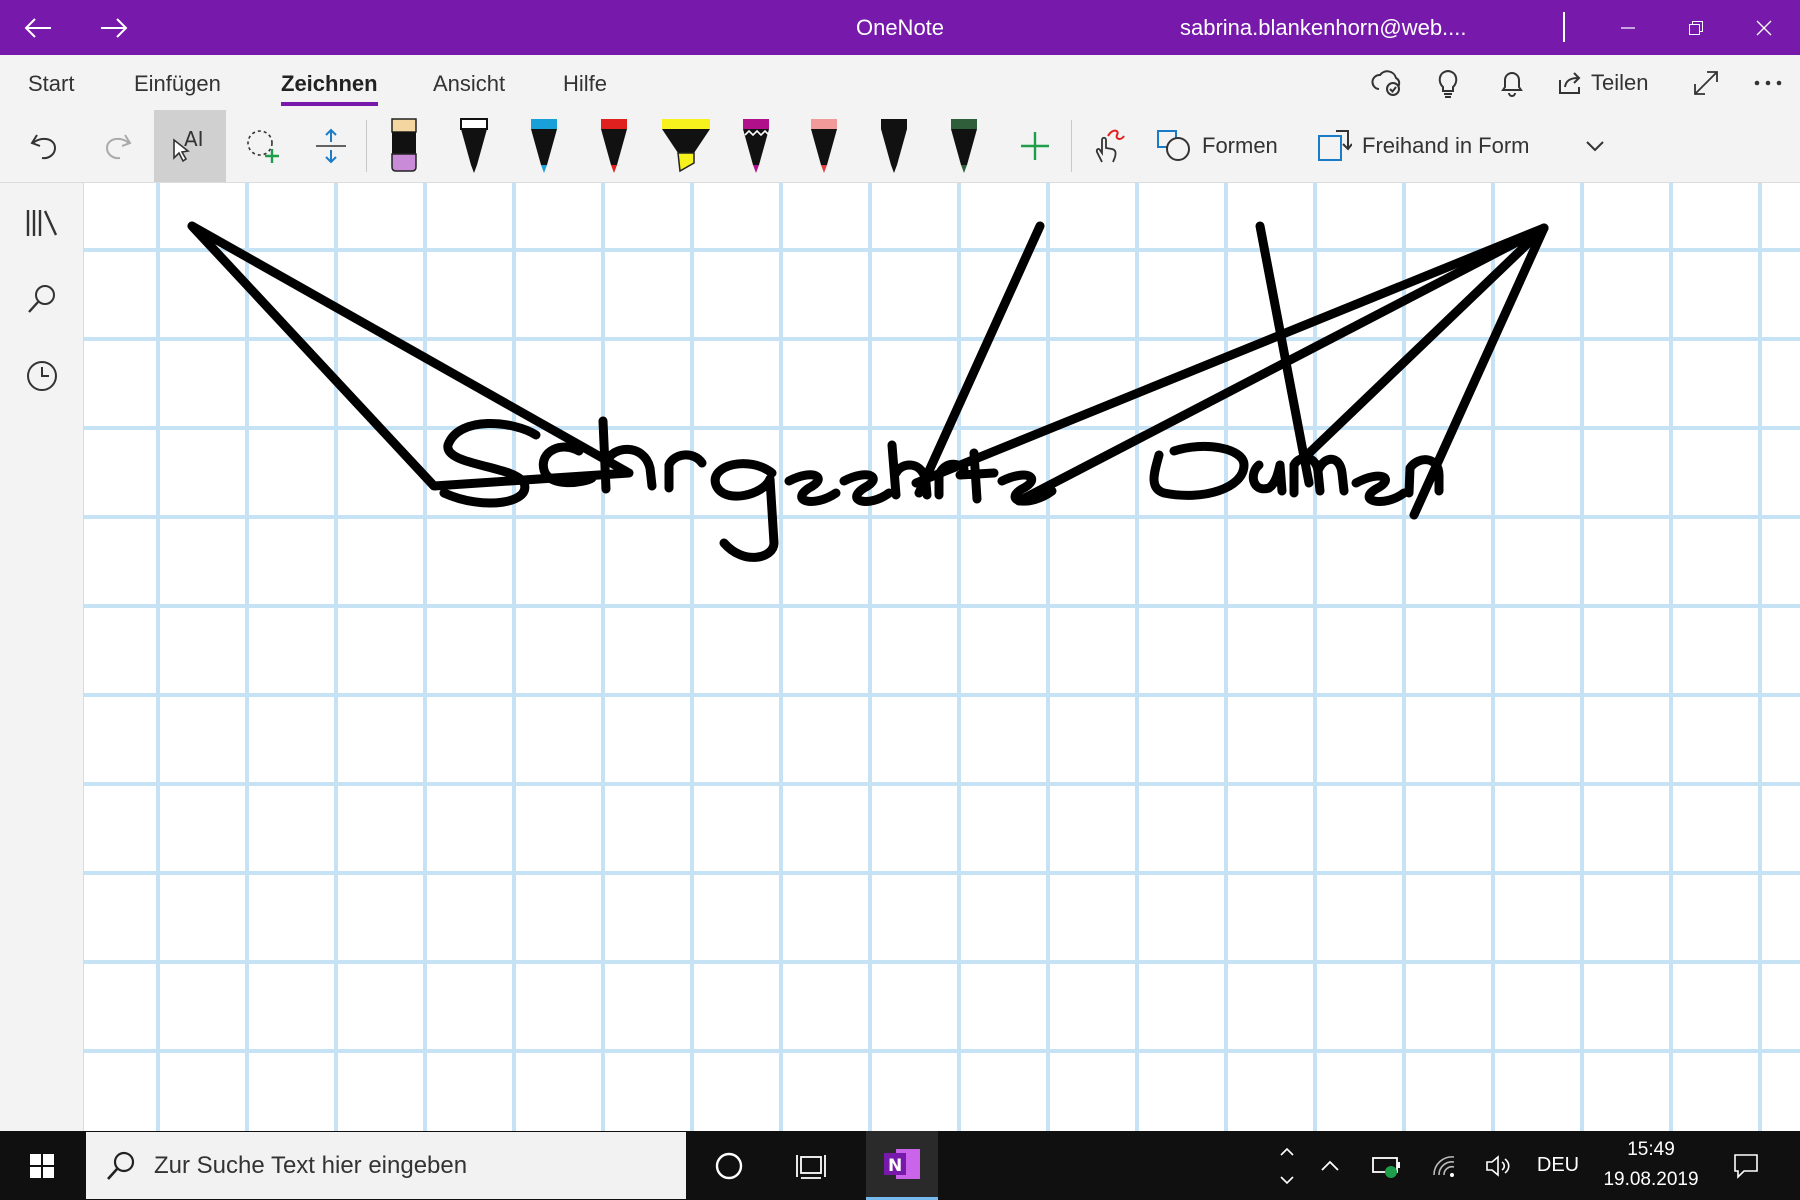 The image size is (1800, 1200). What do you see at coordinates (1768, 82) in the screenshot?
I see `more-icon` at bounding box center [1768, 82].